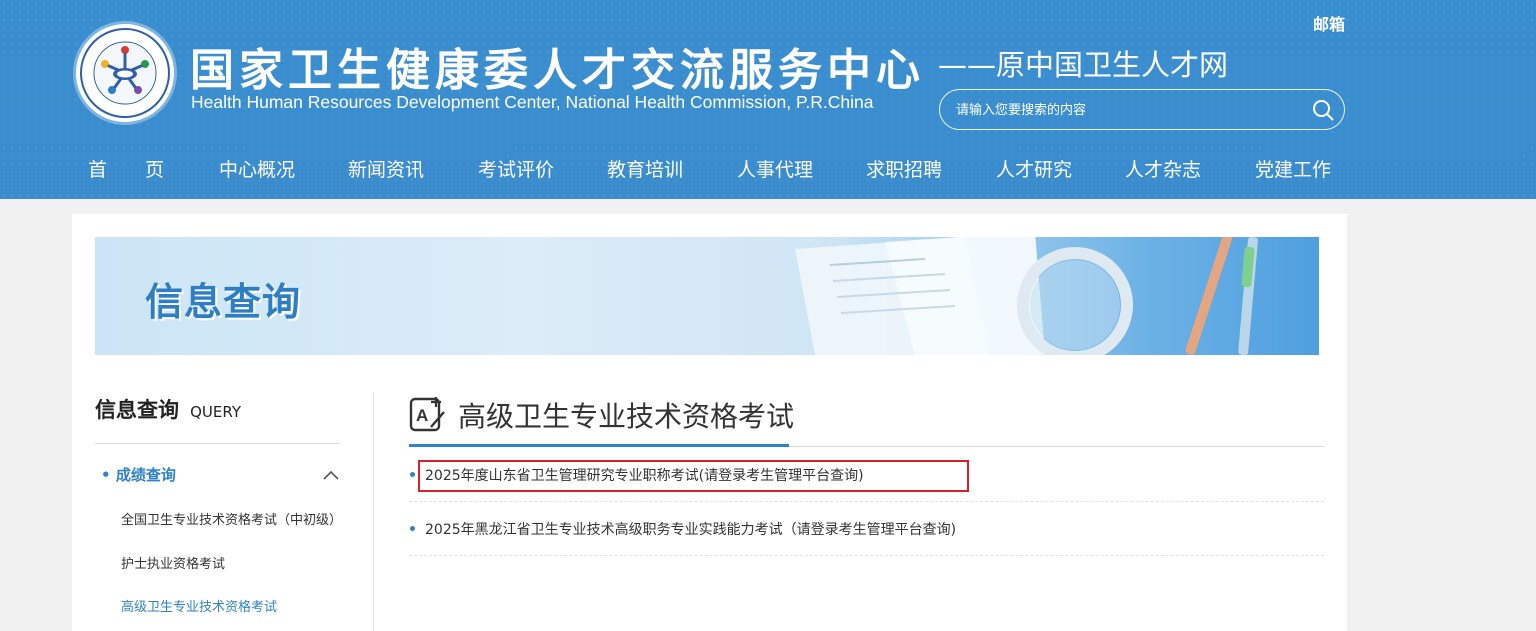 The image size is (1536, 631). Describe the element at coordinates (516, 168) in the screenshot. I see `nav-item-exams: 考试评价` at that location.